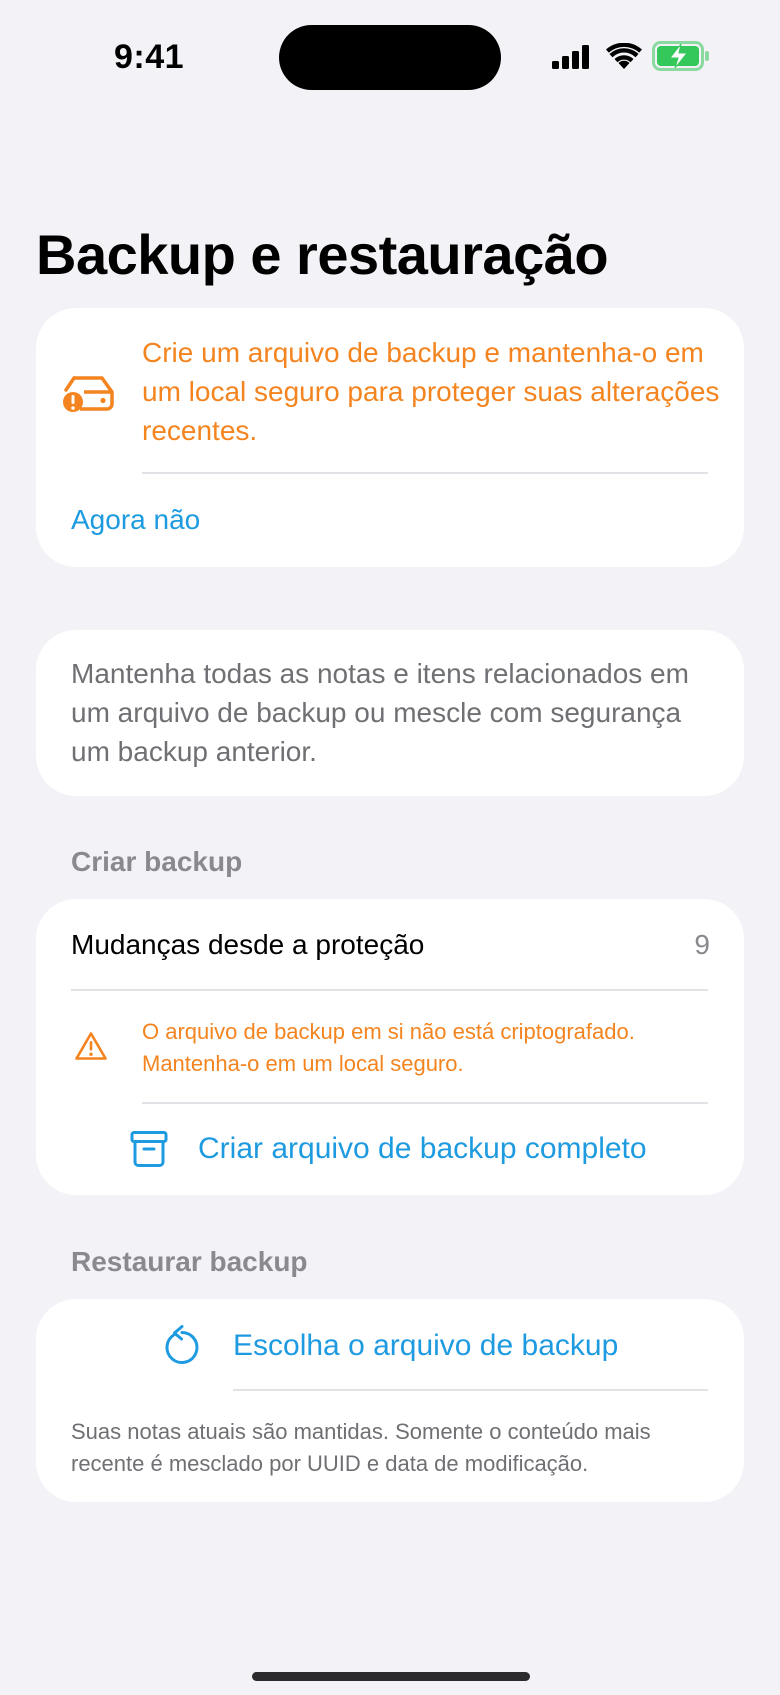 This screenshot has width=780, height=1695. What do you see at coordinates (149, 57) in the screenshot?
I see `status-time: 9:41` at bounding box center [149, 57].